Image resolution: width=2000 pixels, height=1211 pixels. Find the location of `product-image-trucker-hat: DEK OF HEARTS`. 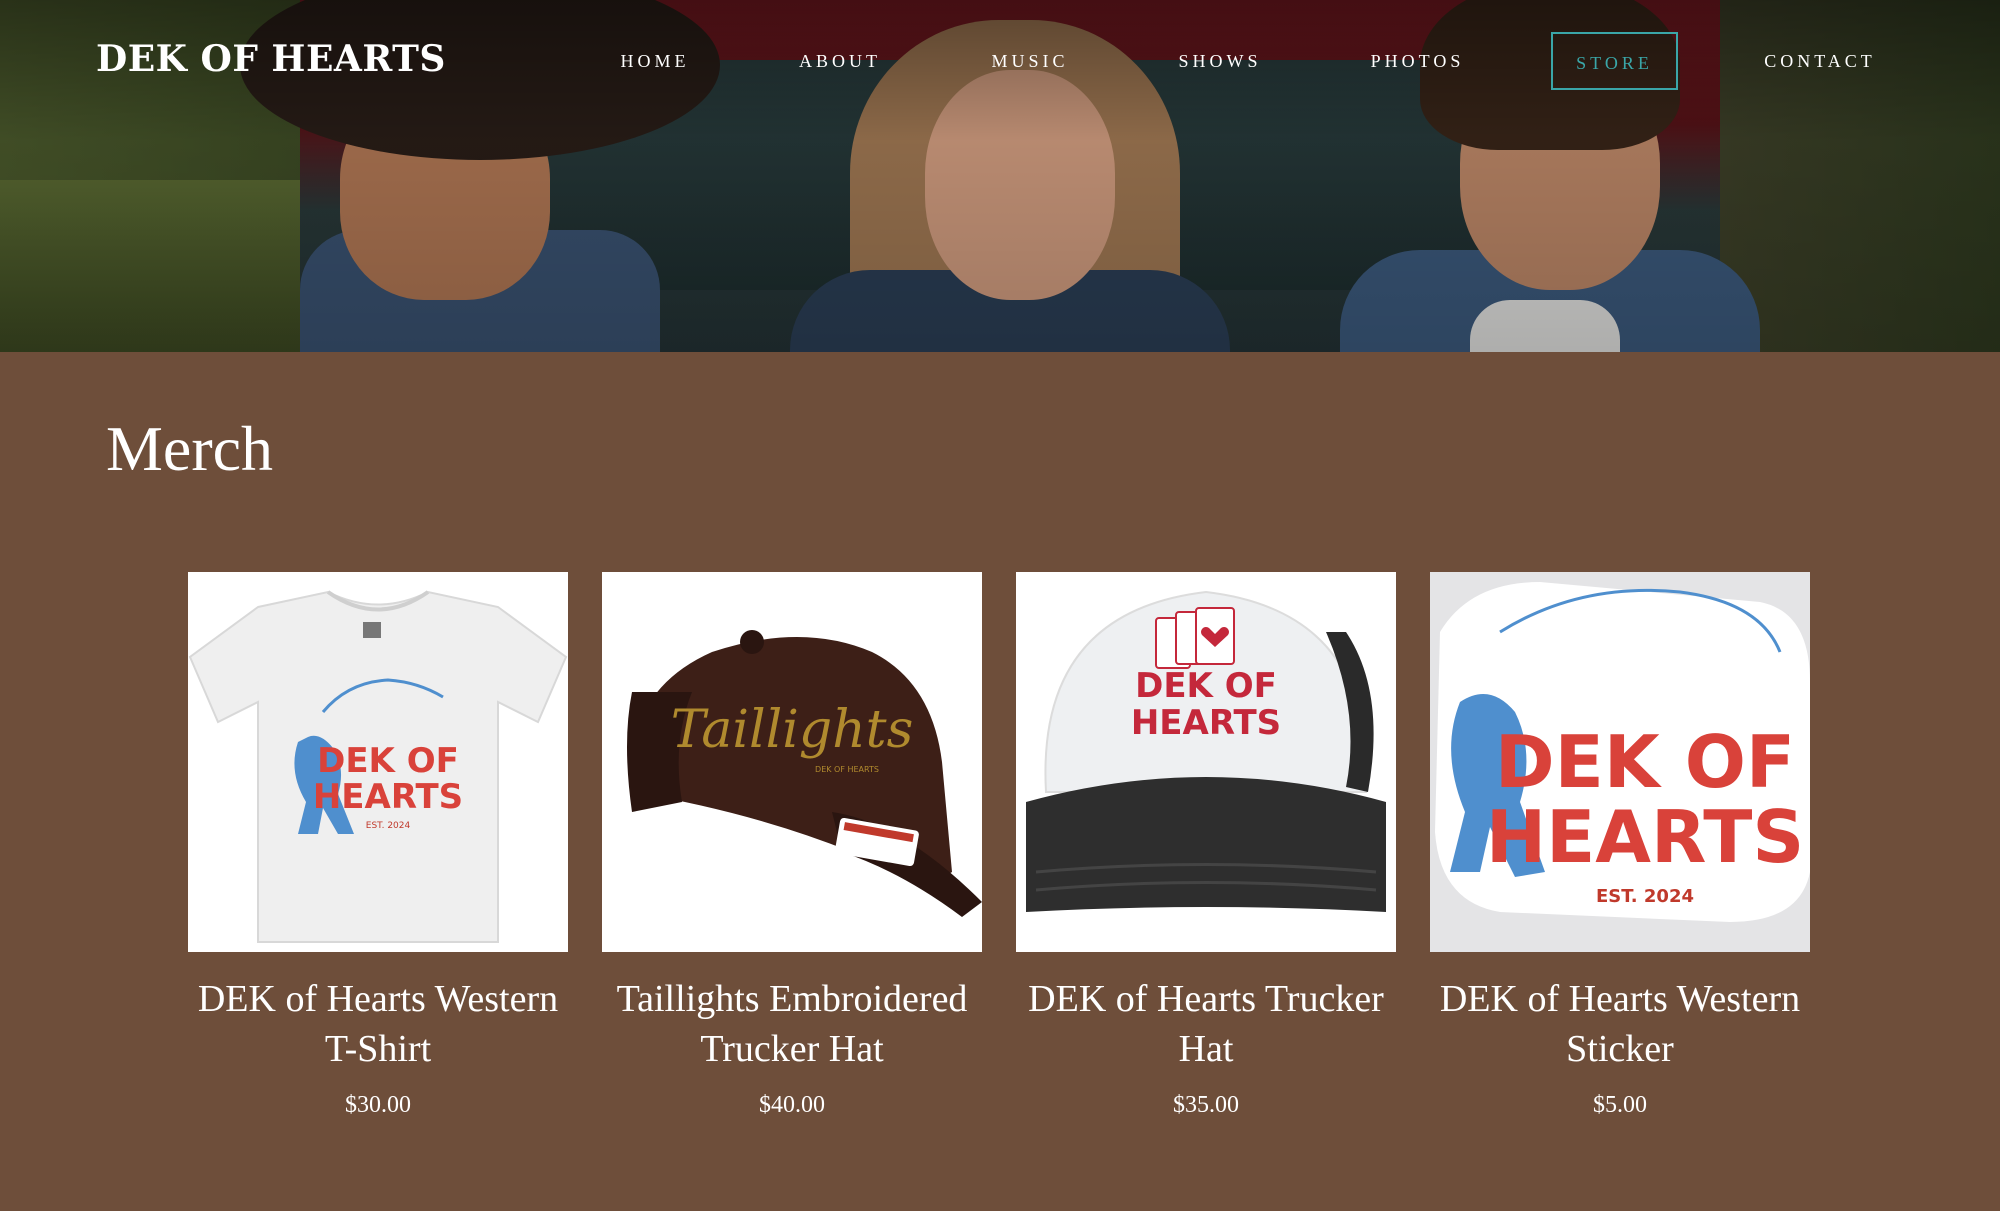

product-image-trucker-hat: DEK OF HEARTS is located at coordinates (1206, 762).